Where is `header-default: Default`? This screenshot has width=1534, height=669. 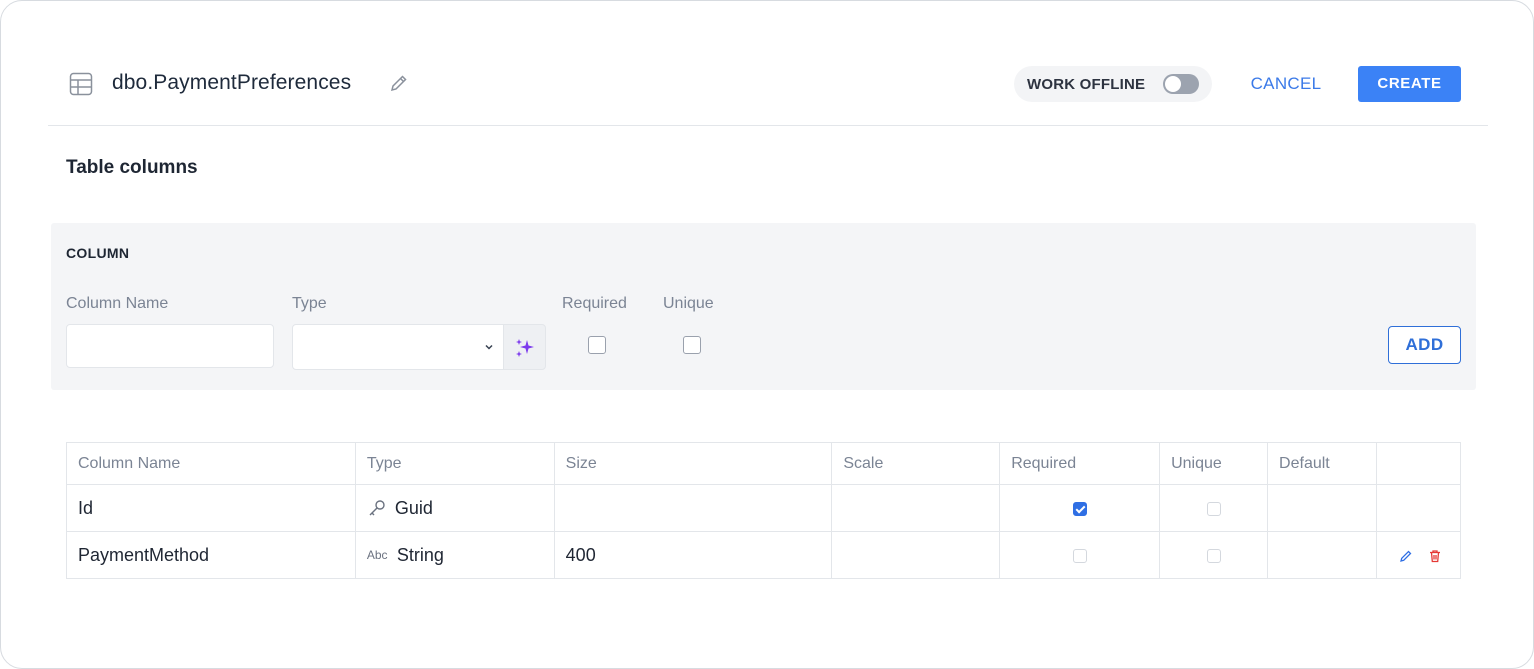
header-default: Default is located at coordinates (1322, 463).